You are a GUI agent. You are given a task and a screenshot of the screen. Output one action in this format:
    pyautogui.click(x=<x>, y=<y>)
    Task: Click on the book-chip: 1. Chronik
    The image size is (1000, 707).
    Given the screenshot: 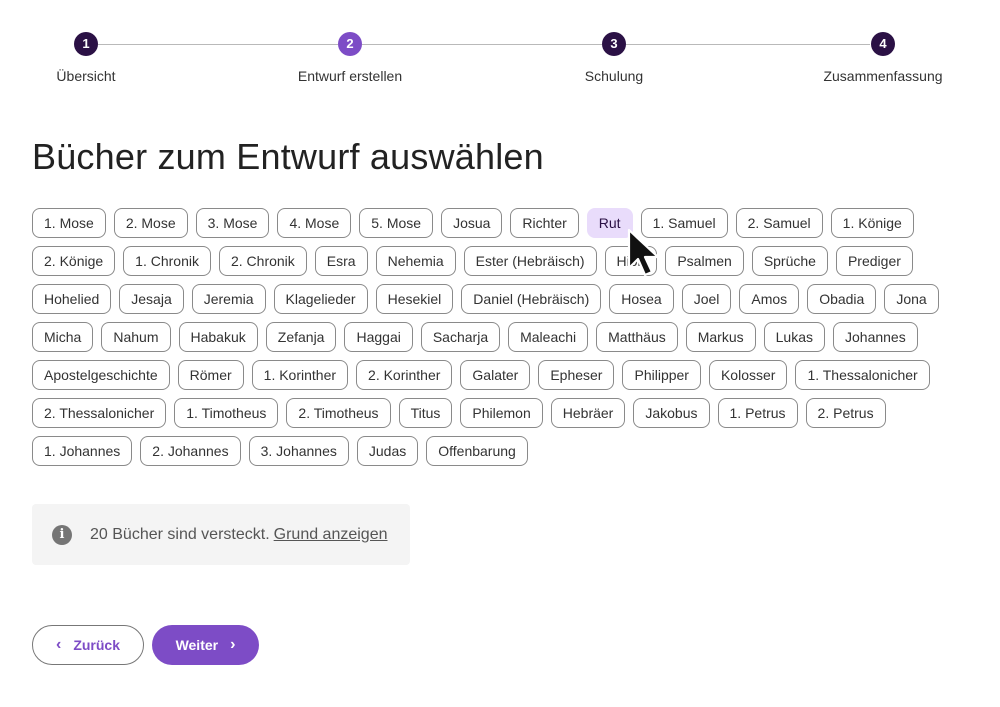 What is the action you would take?
    pyautogui.click(x=167, y=261)
    